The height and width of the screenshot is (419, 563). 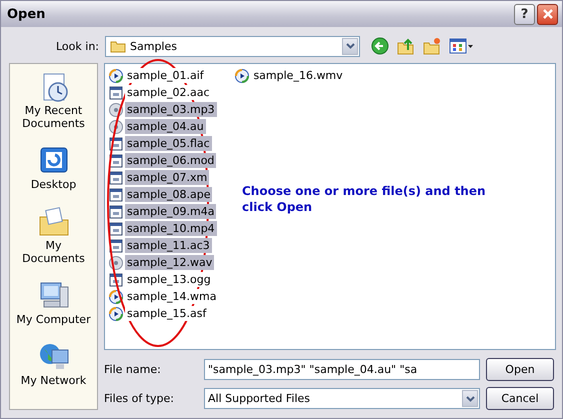 What do you see at coordinates (168, 245) in the screenshot?
I see `file-name: sample_11.ac3` at bounding box center [168, 245].